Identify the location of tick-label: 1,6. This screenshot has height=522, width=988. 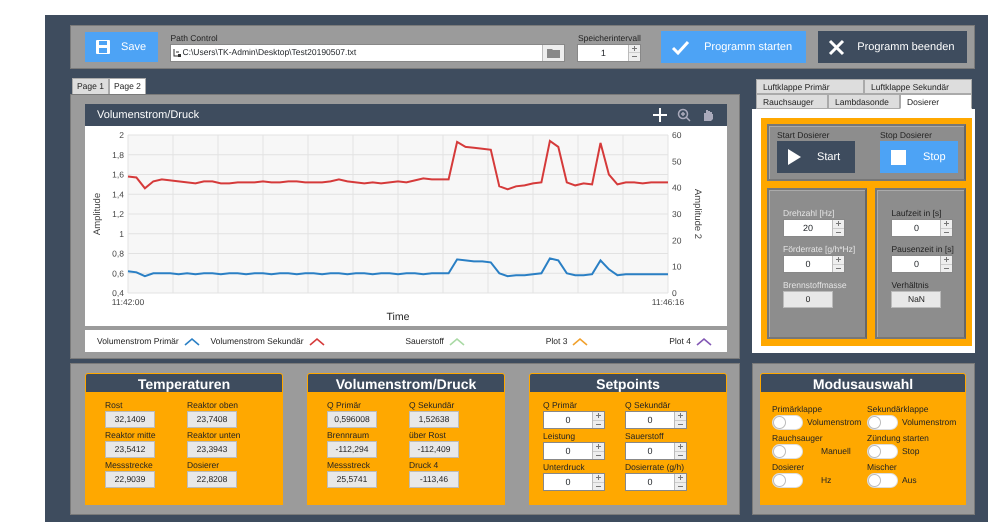
(118, 175).